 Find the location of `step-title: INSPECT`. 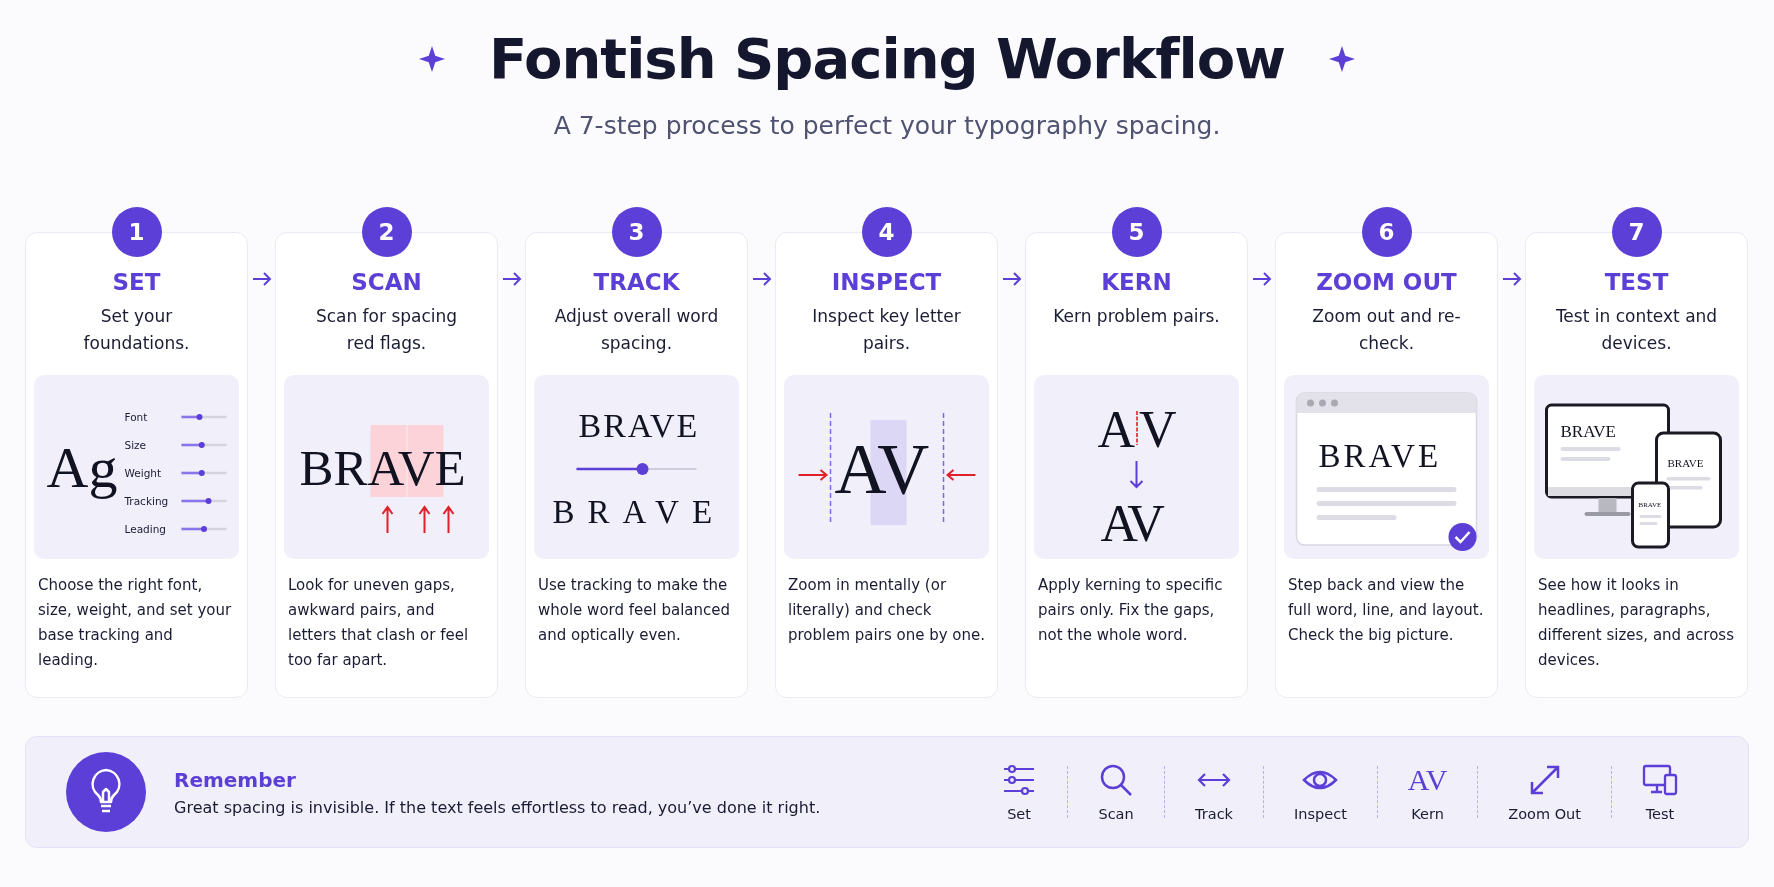

step-title: INSPECT is located at coordinates (886, 282).